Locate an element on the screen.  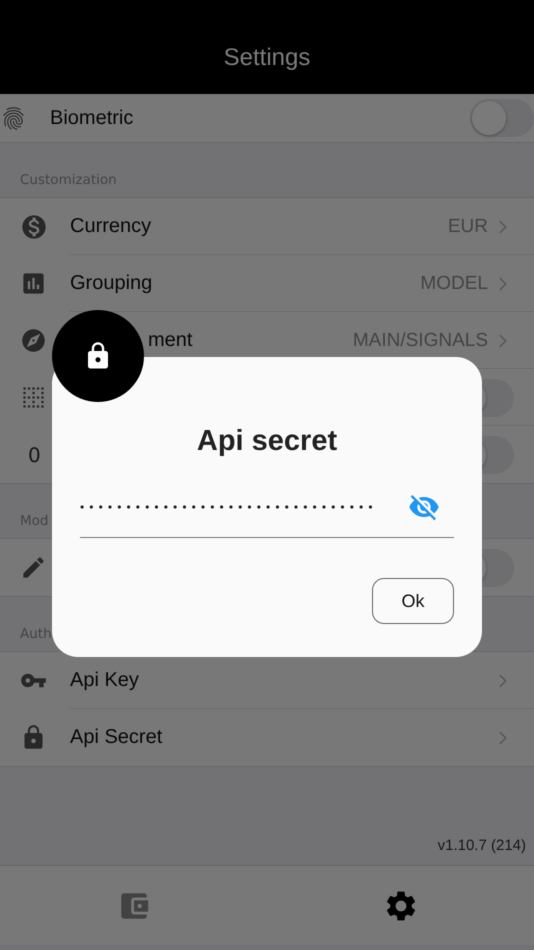
settings-row: Biometric is located at coordinates (267, 118).